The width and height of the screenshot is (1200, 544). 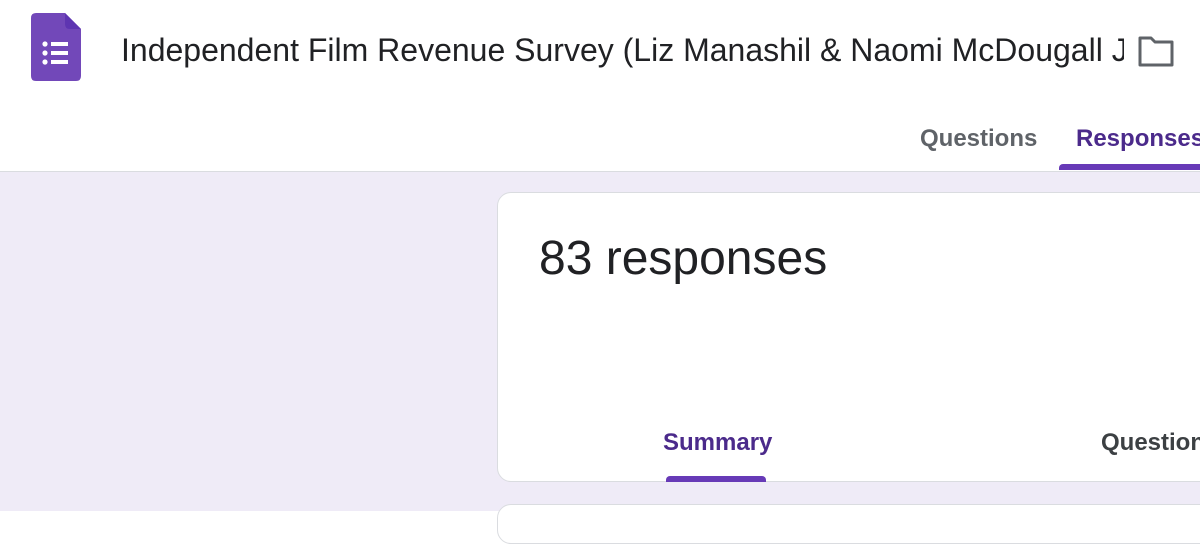 I want to click on next-card, so click(x=848, y=524).